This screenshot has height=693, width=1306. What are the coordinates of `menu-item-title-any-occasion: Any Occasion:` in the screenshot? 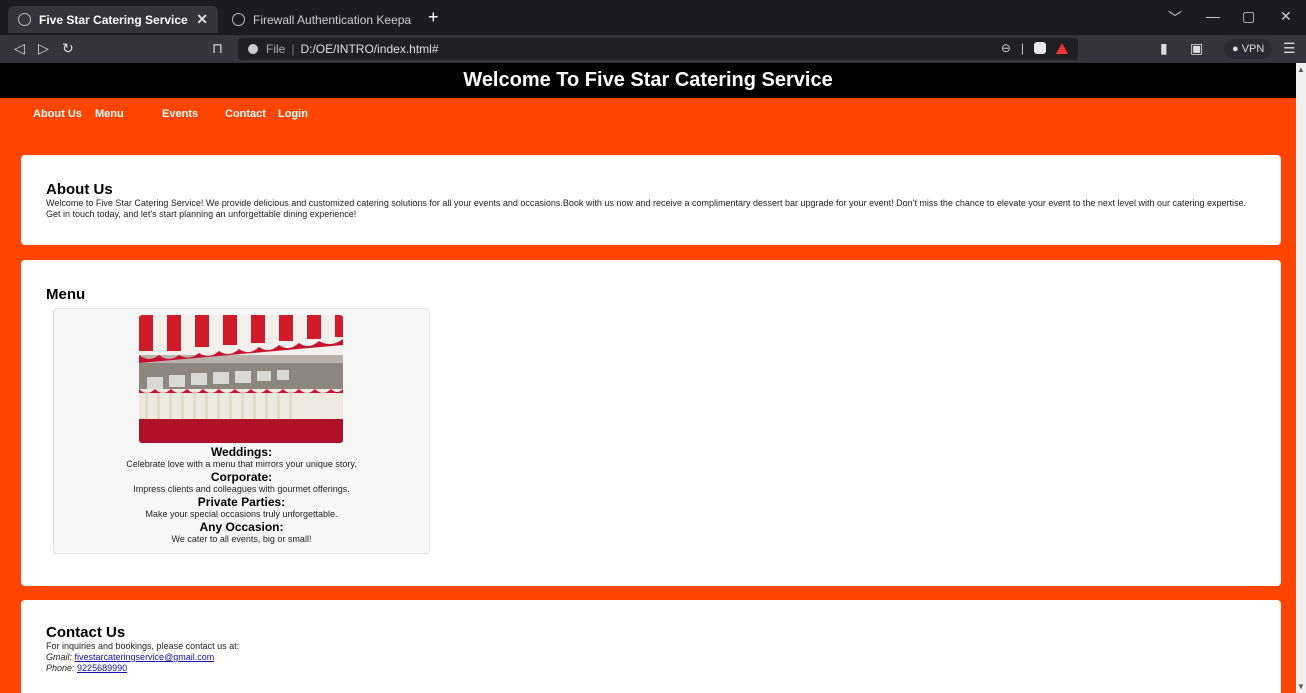 It's located at (241, 527).